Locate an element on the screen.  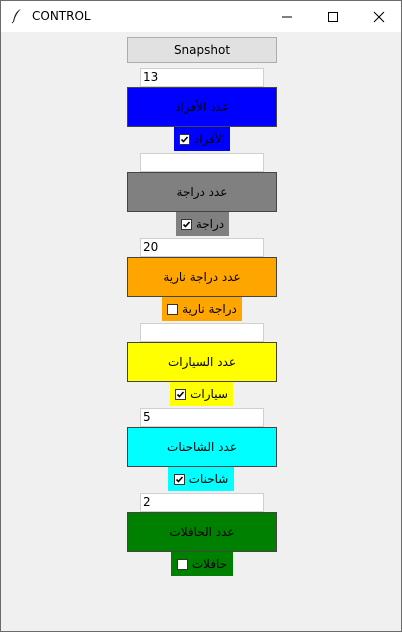
minimize-icon is located at coordinates (287, 17).